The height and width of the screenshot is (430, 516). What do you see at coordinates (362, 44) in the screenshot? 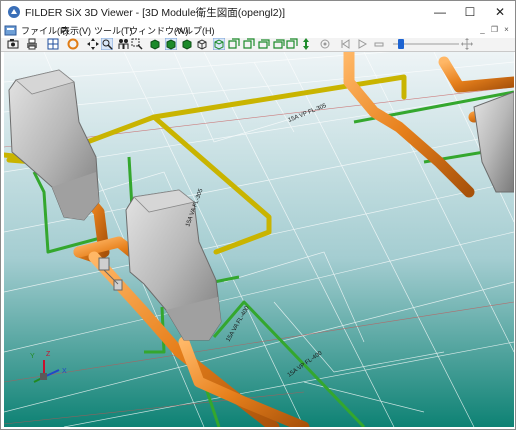
I see `play-icon` at bounding box center [362, 44].